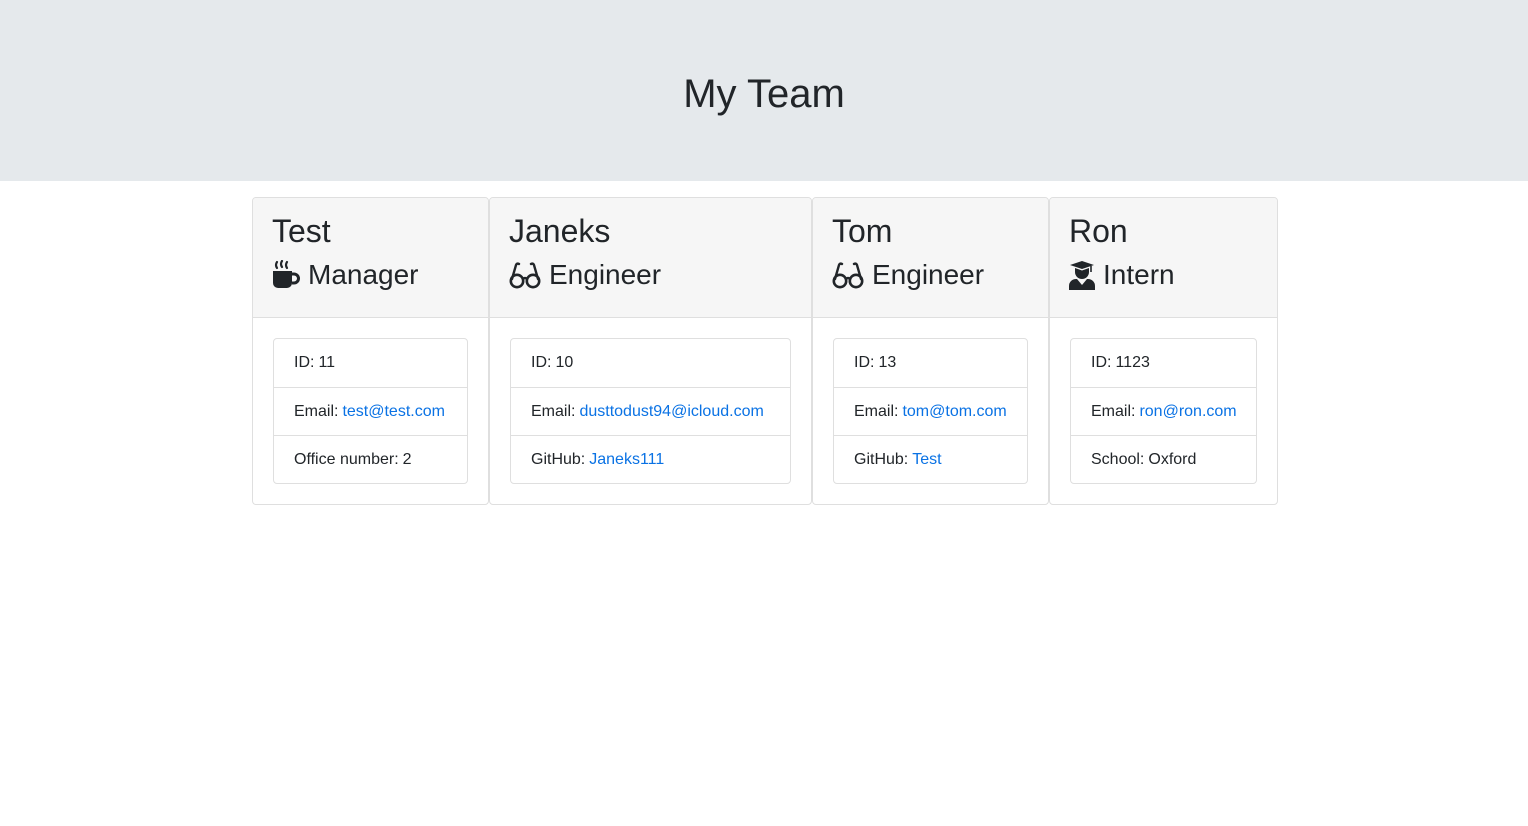 The height and width of the screenshot is (826, 1528). Describe the element at coordinates (286, 274) in the screenshot. I see `mug-icon` at that location.